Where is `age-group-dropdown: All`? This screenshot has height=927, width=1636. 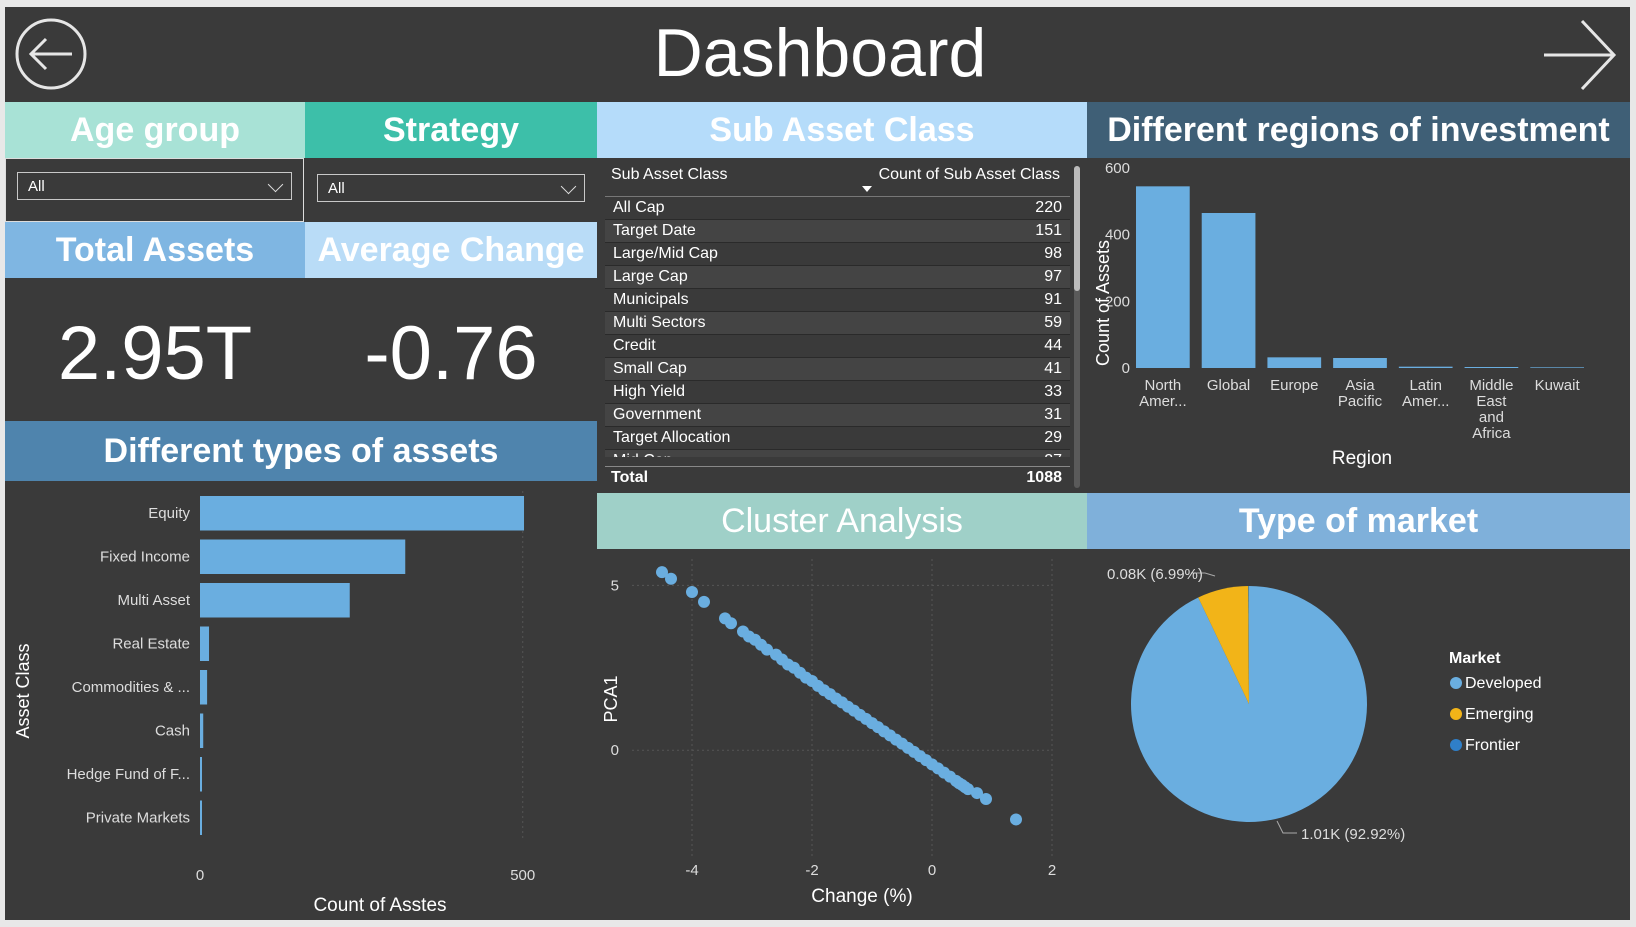
age-group-dropdown: All is located at coordinates (154, 186).